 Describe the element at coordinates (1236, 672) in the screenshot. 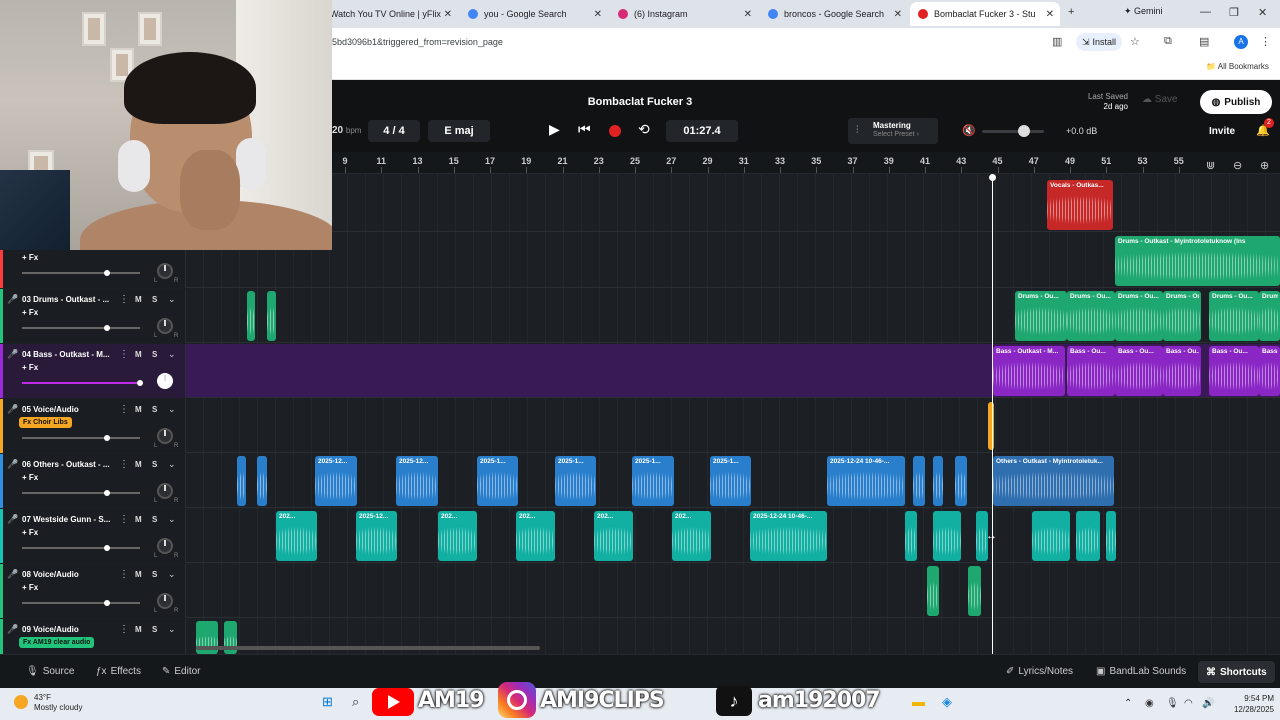

I see `shortcuts-button: ⌘ Shortcuts` at that location.